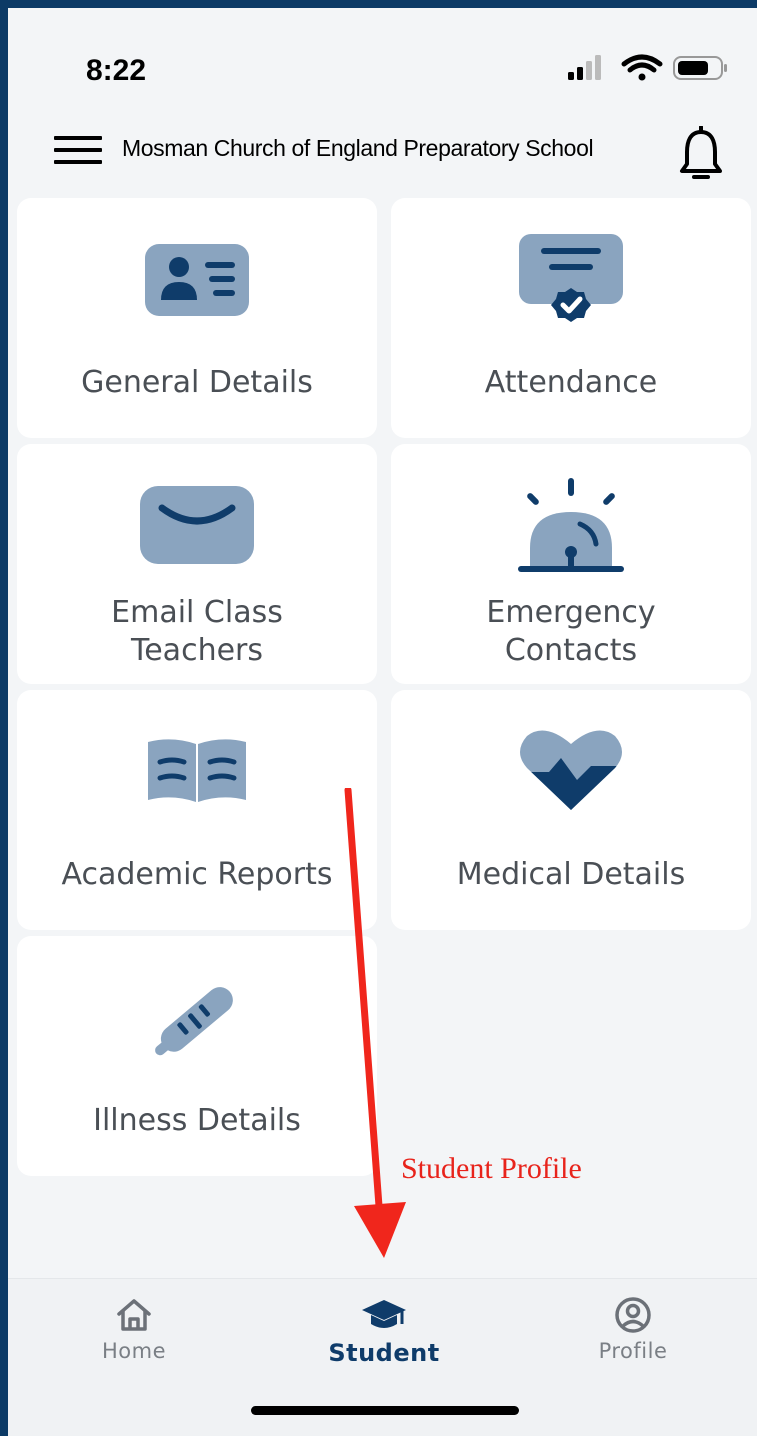  Describe the element at coordinates (385, 1410) in the screenshot. I see `home-indicator` at that location.